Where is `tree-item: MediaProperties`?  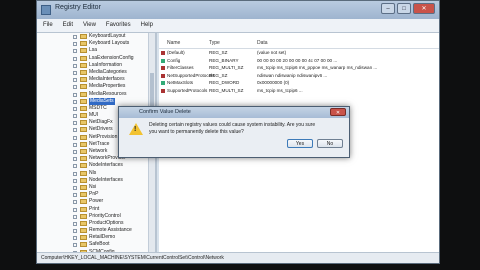 tree-item: MediaProperties is located at coordinates (96, 86).